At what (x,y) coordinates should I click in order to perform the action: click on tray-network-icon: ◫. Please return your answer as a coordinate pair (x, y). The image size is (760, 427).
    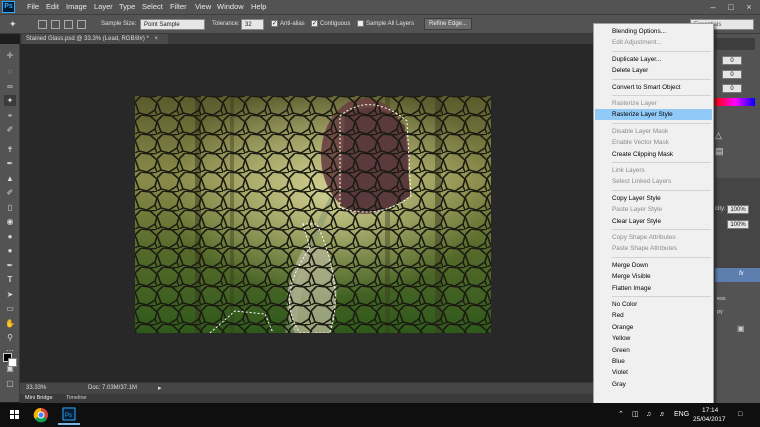
    Looking at the image, I should click on (635, 415).